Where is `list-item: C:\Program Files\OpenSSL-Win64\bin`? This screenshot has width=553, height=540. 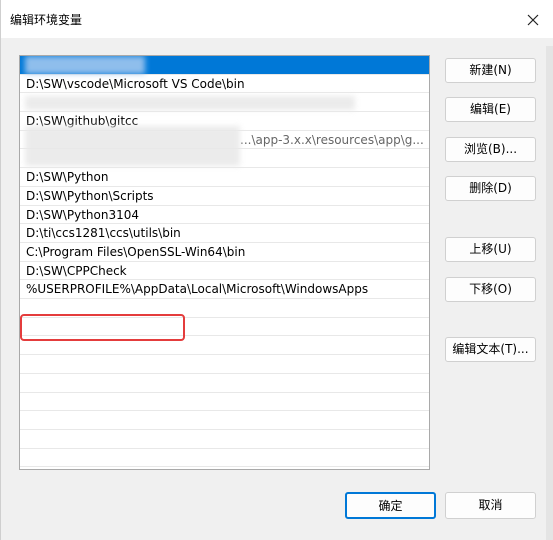
list-item: C:\Program Files\OpenSSL-Win64\bin is located at coordinates (224, 252).